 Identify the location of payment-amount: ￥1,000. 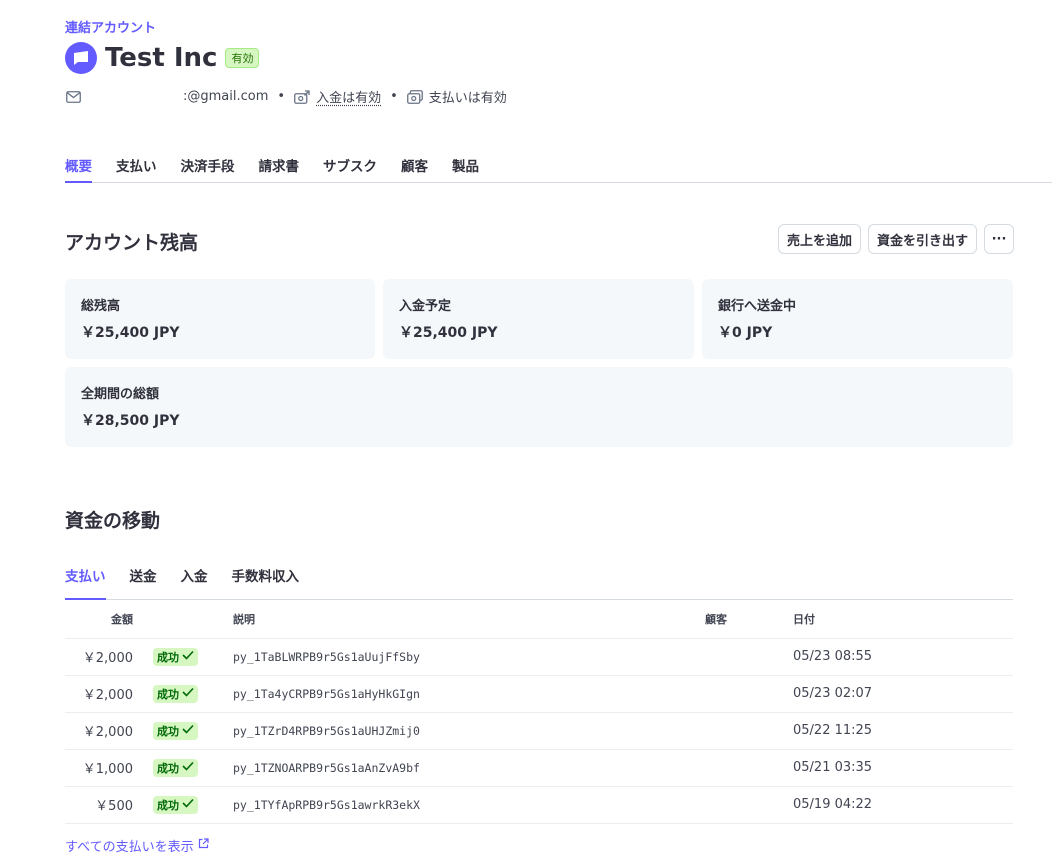
(105, 768).